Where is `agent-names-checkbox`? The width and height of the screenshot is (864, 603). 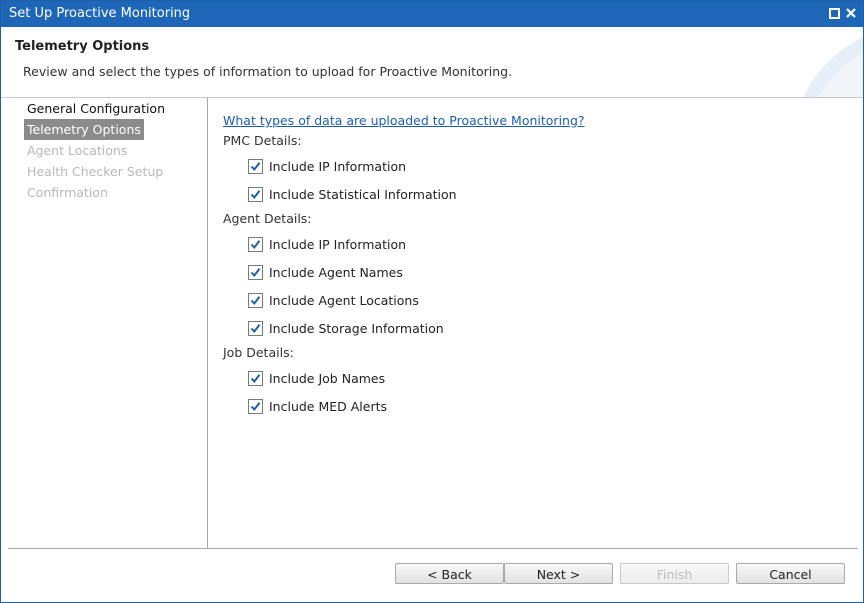 agent-names-checkbox is located at coordinates (255, 272).